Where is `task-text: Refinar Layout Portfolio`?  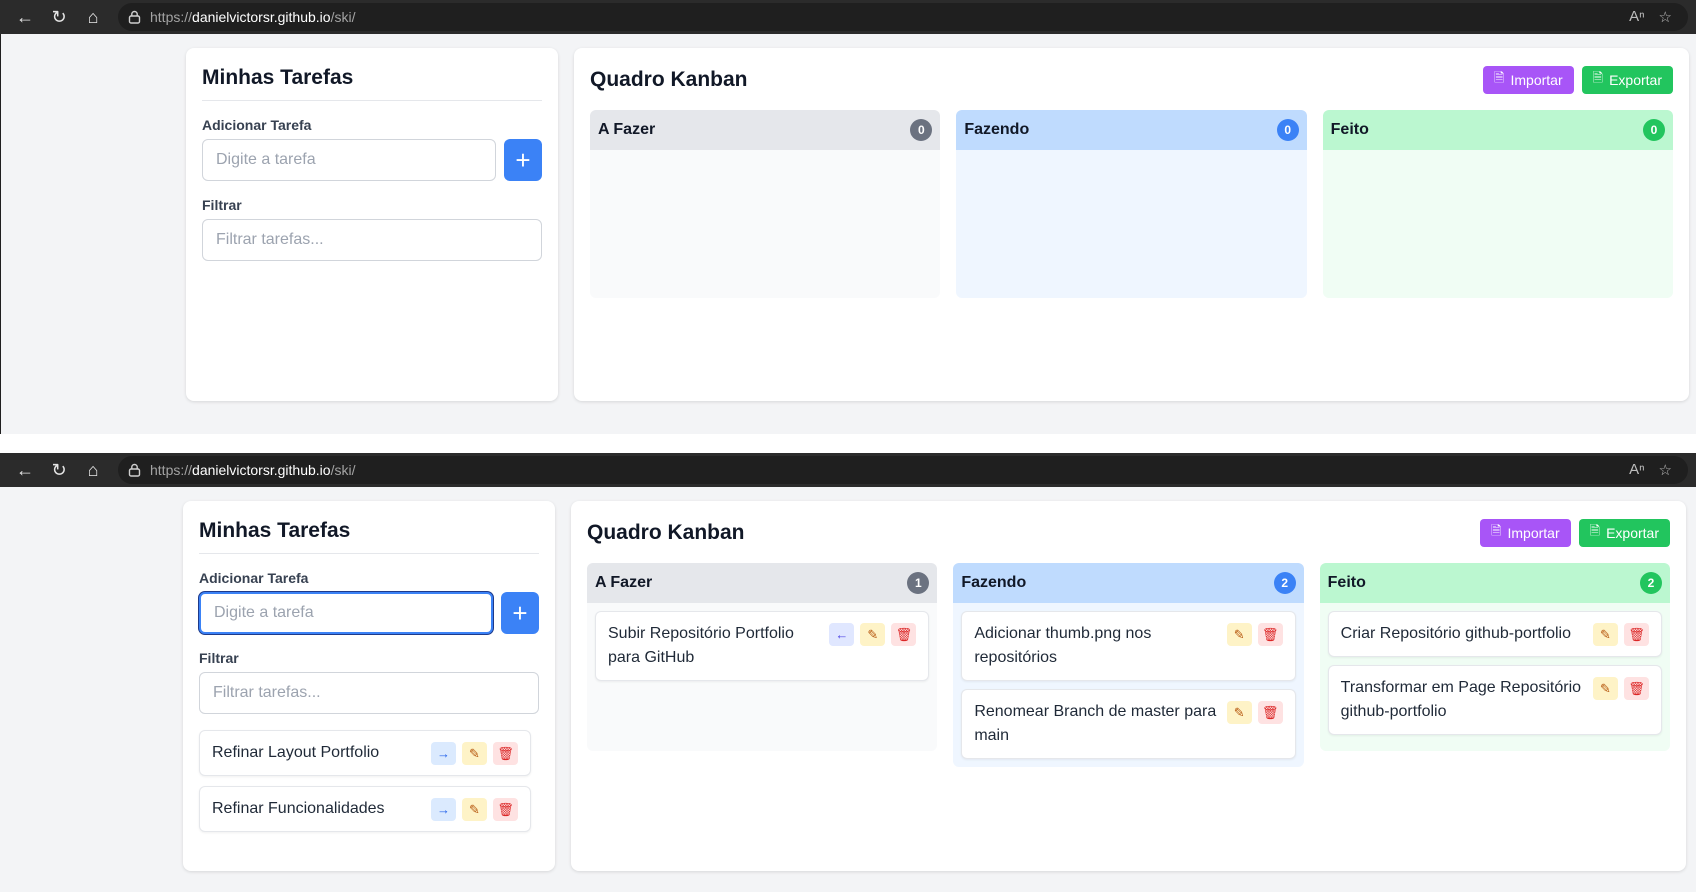
task-text: Refinar Layout Portfolio is located at coordinates (296, 752).